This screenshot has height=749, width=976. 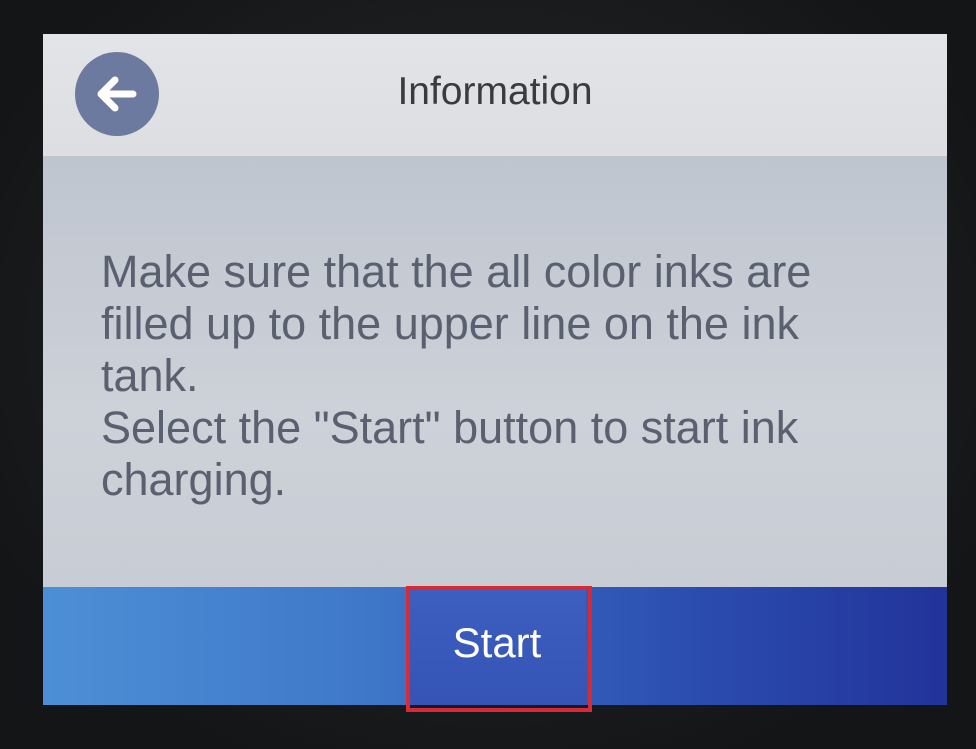 I want to click on start-button-label: Start, so click(x=497, y=642).